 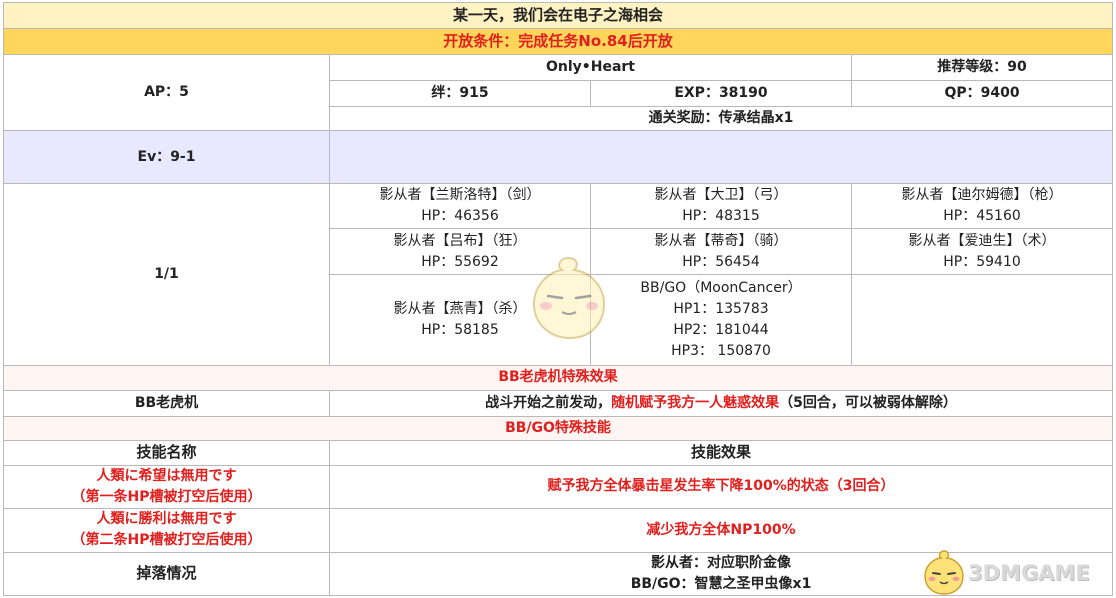 What do you see at coordinates (460, 94) in the screenshot?
I see `bond-points: 绊：915` at bounding box center [460, 94].